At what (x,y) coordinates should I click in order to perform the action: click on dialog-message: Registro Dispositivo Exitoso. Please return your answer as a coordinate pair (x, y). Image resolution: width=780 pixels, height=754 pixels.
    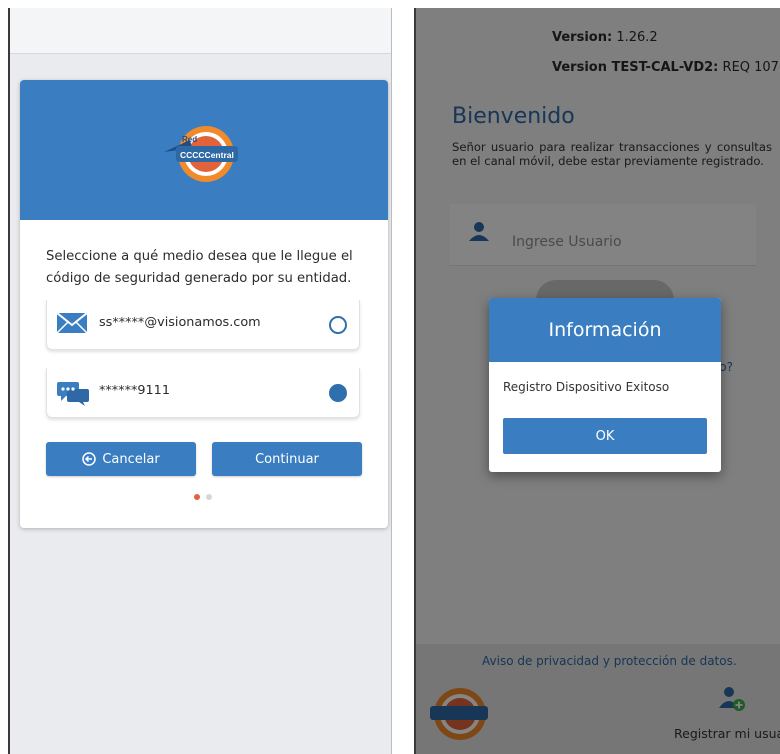
    Looking at the image, I should click on (586, 387).